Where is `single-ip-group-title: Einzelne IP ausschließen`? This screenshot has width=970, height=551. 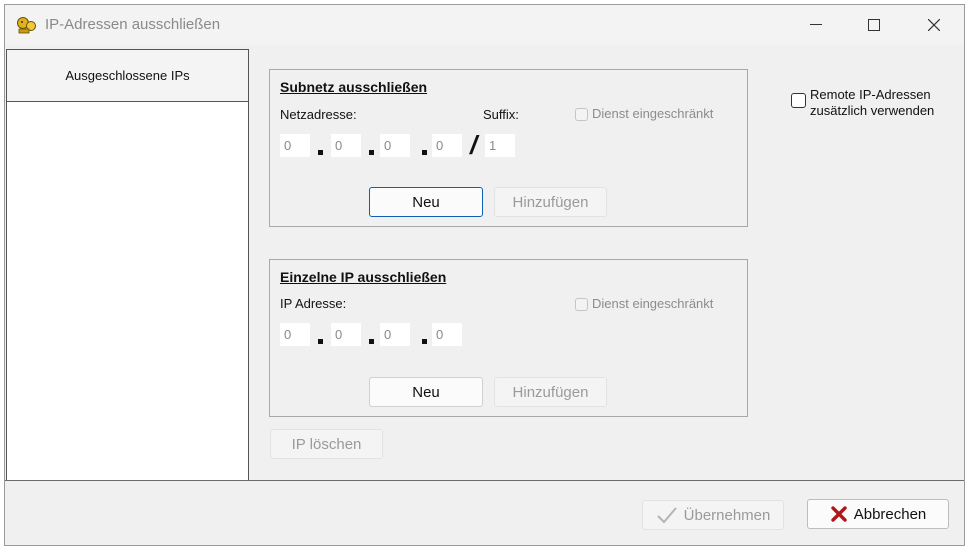 single-ip-group-title: Einzelne IP ausschließen is located at coordinates (363, 277).